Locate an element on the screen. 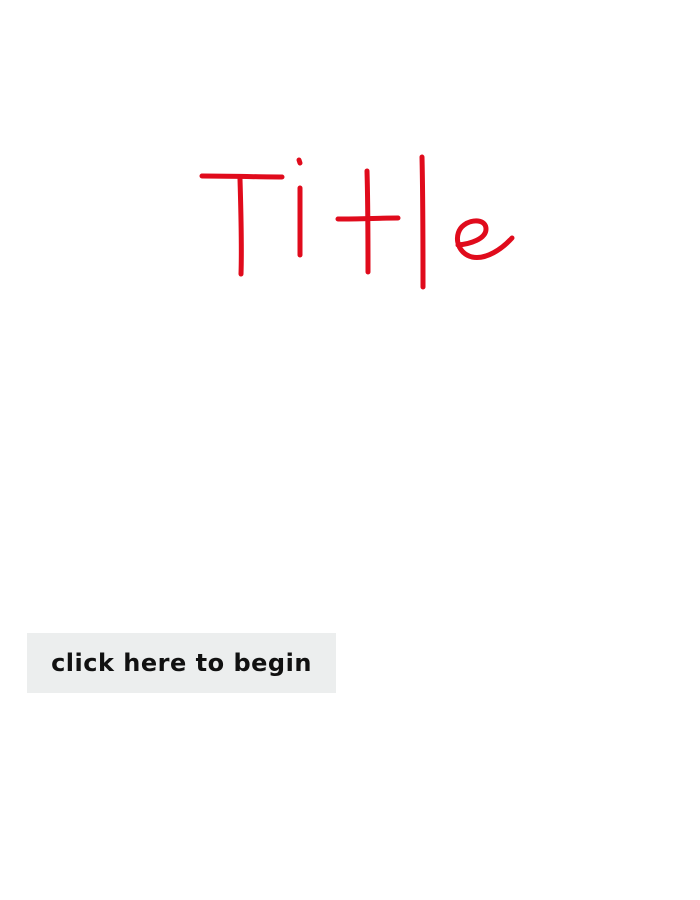  title-drawing is located at coordinates (357, 222).